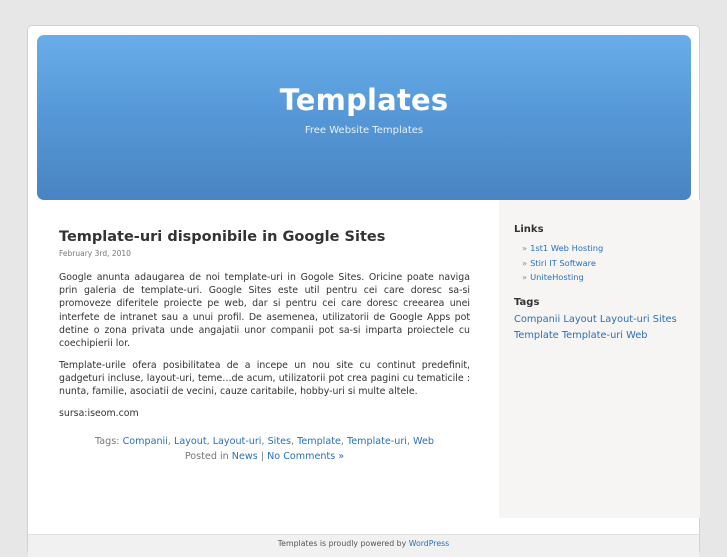  Describe the element at coordinates (423, 441) in the screenshot. I see `tag-link-web: Web` at that location.